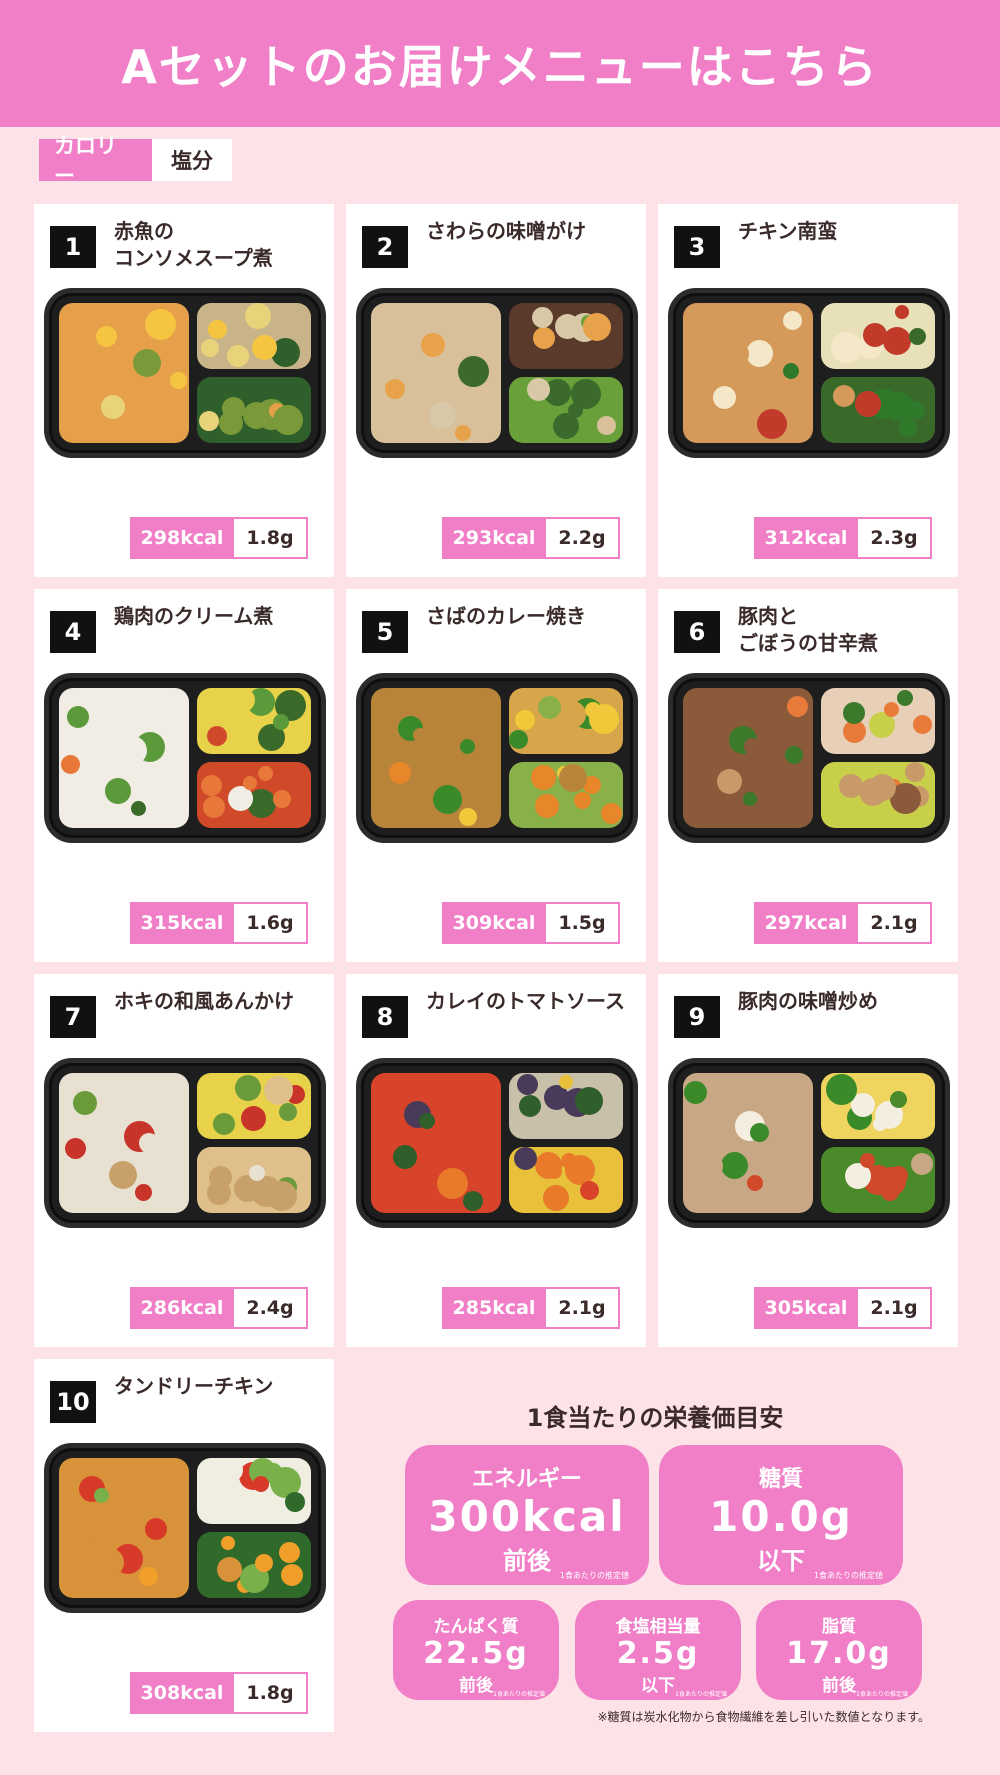 This screenshot has height=1775, width=1000. Describe the element at coordinates (496, 390) in the screenshot. I see `menu-card: 2 さわらの味噌がけ 293kcal 2.2g` at that location.